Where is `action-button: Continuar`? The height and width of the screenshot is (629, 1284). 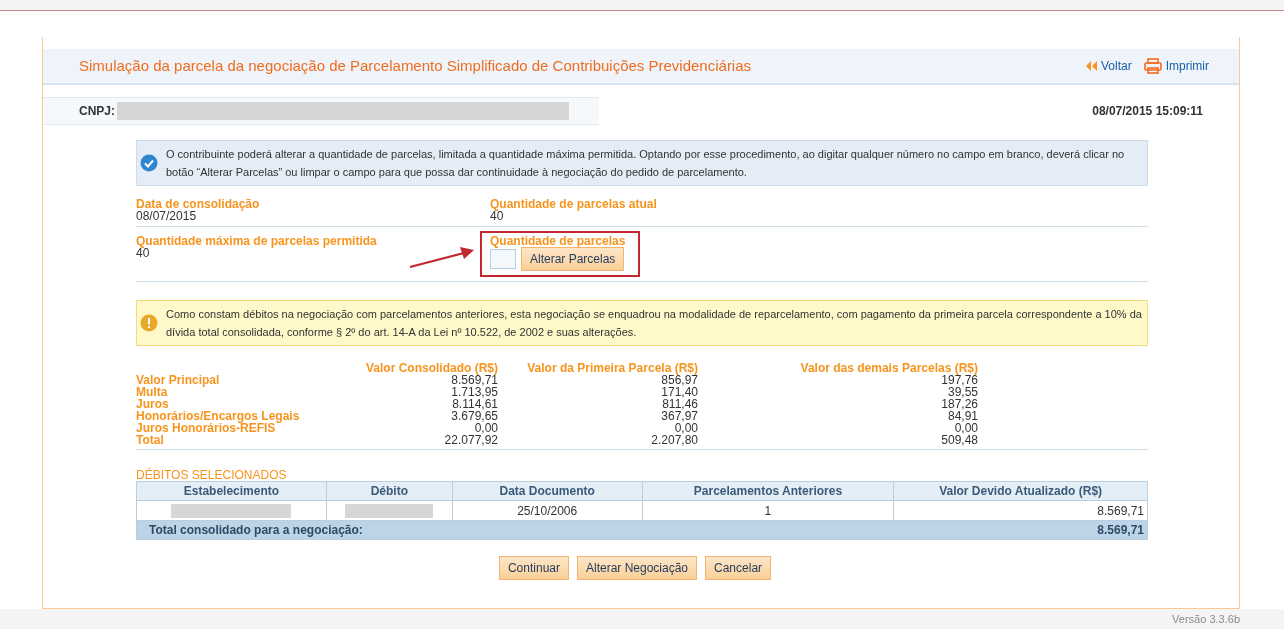
action-button: Continuar is located at coordinates (533, 568).